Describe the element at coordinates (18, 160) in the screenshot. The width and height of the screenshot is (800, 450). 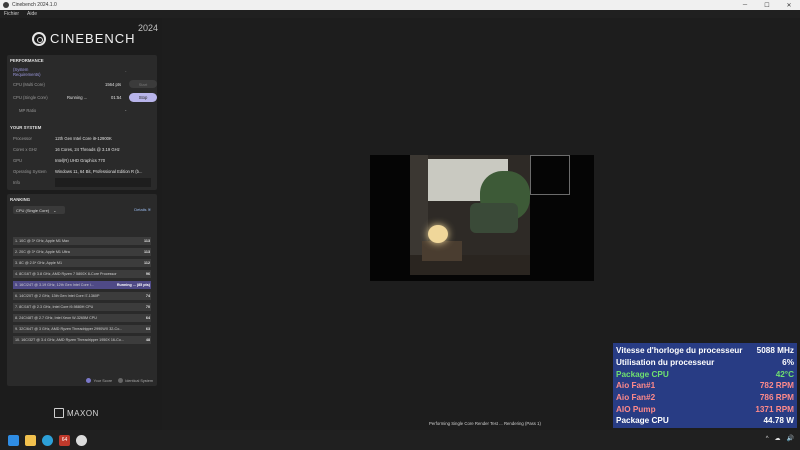
I see `gpu-label: GPU` at that location.